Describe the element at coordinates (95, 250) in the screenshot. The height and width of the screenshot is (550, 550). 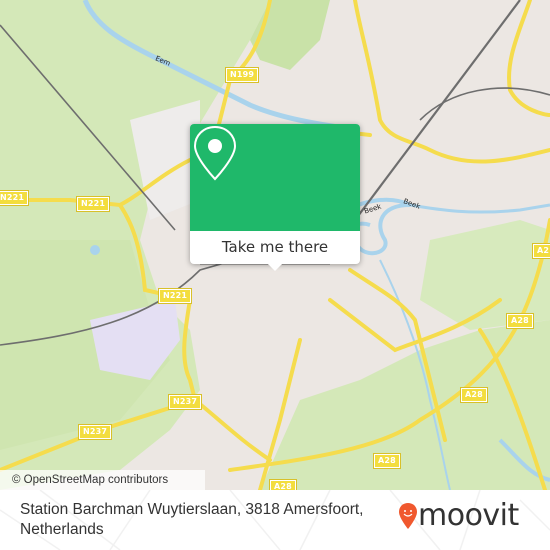
I see `pond` at that location.